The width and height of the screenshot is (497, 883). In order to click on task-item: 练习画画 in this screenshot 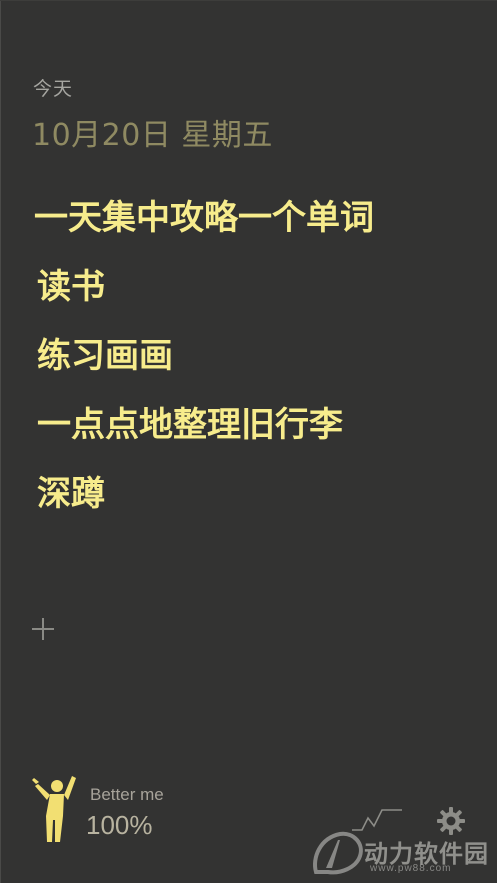, I will do `click(204, 362)`.